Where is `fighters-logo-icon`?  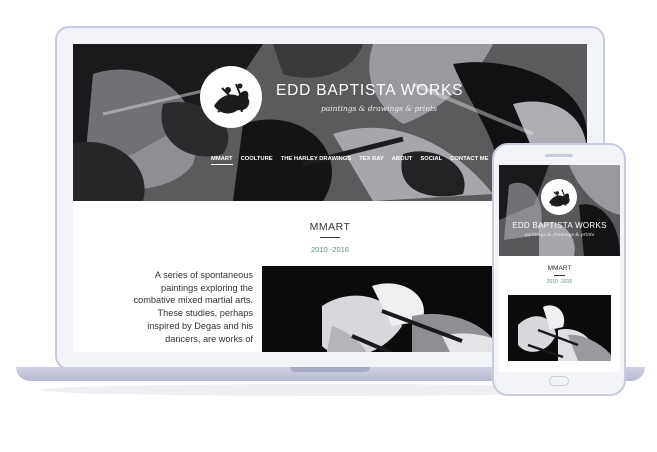
fighters-logo-icon is located at coordinates (232, 98).